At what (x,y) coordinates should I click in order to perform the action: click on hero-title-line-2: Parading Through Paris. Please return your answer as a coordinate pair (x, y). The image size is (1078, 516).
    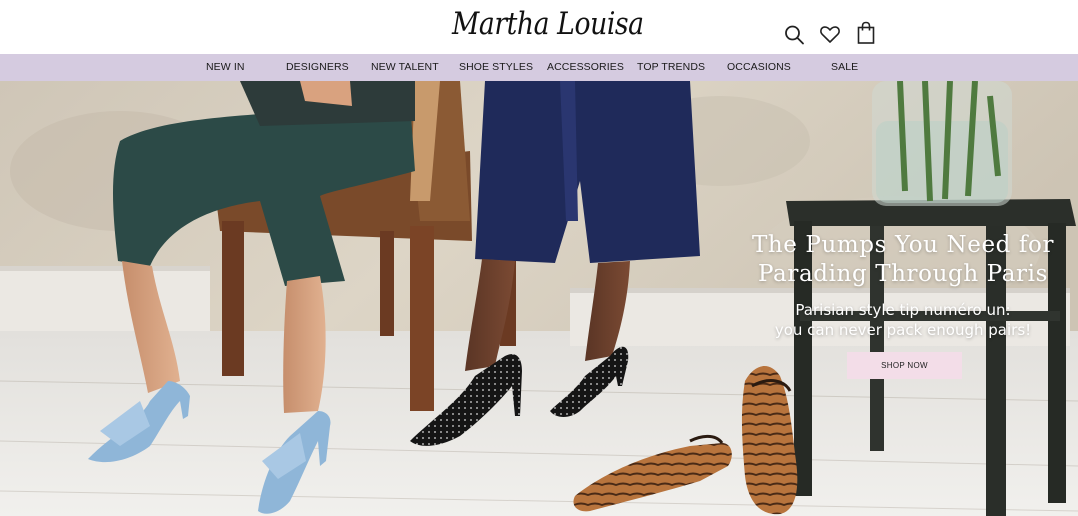
    Looking at the image, I should click on (903, 274).